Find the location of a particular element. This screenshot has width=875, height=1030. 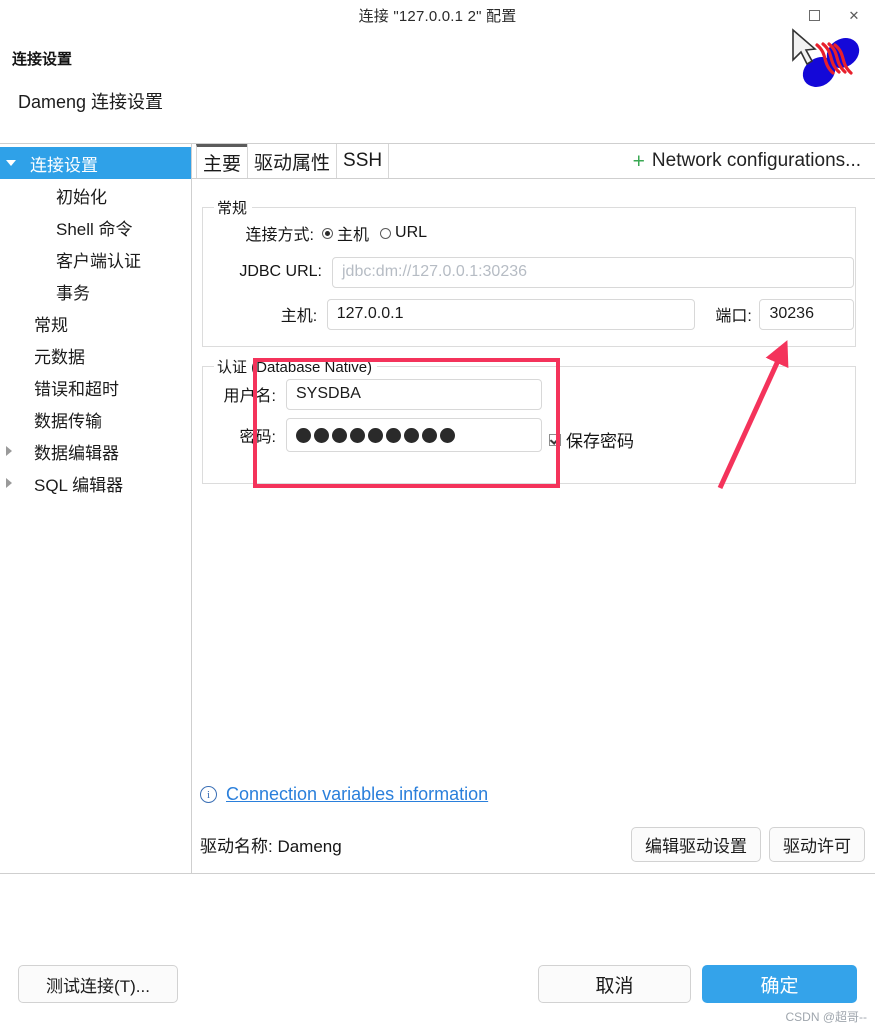

tab-driver-properties: 驱动属性 is located at coordinates (292, 161).